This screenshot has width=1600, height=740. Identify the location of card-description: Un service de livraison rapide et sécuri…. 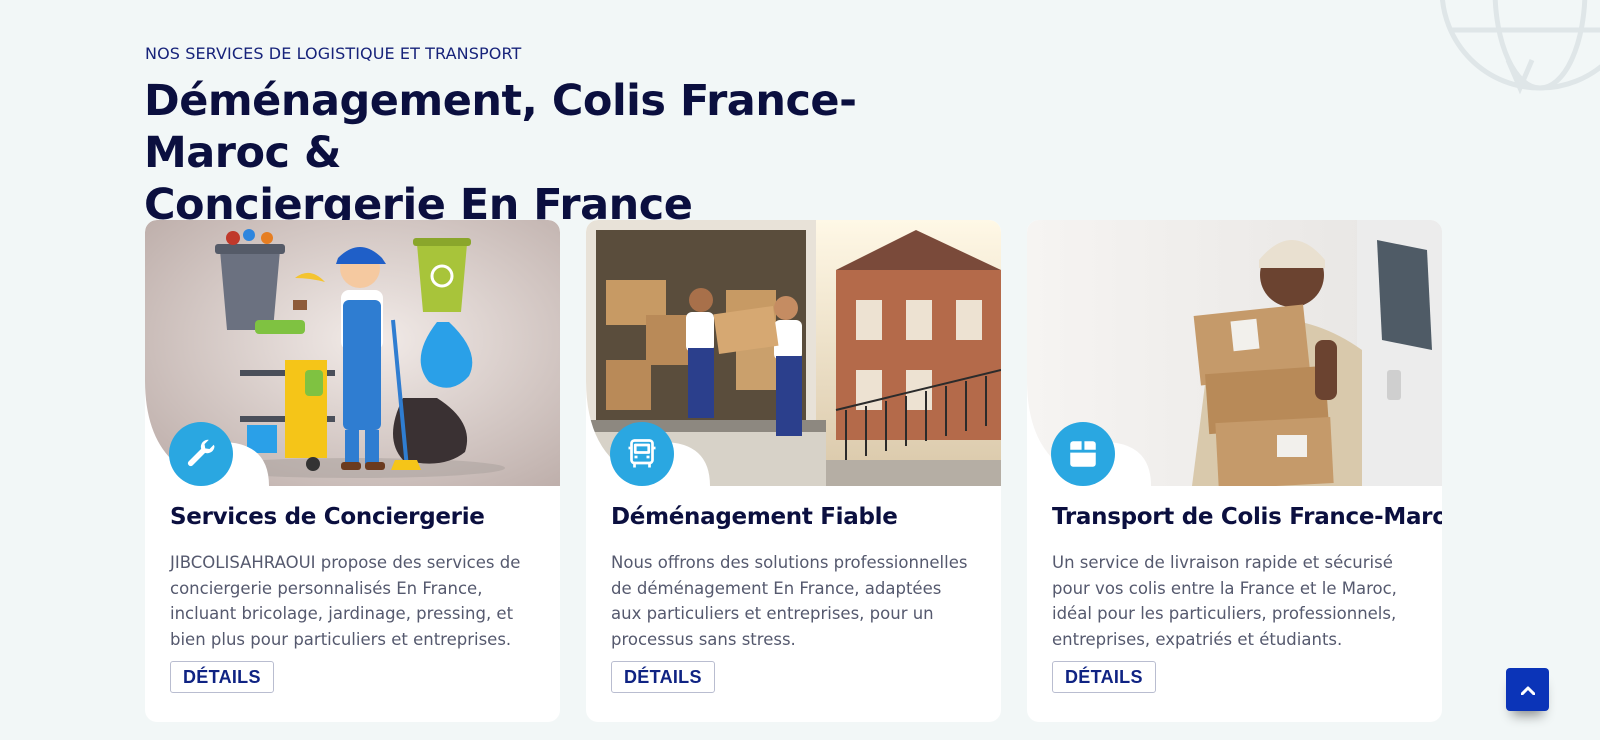
(1224, 601).